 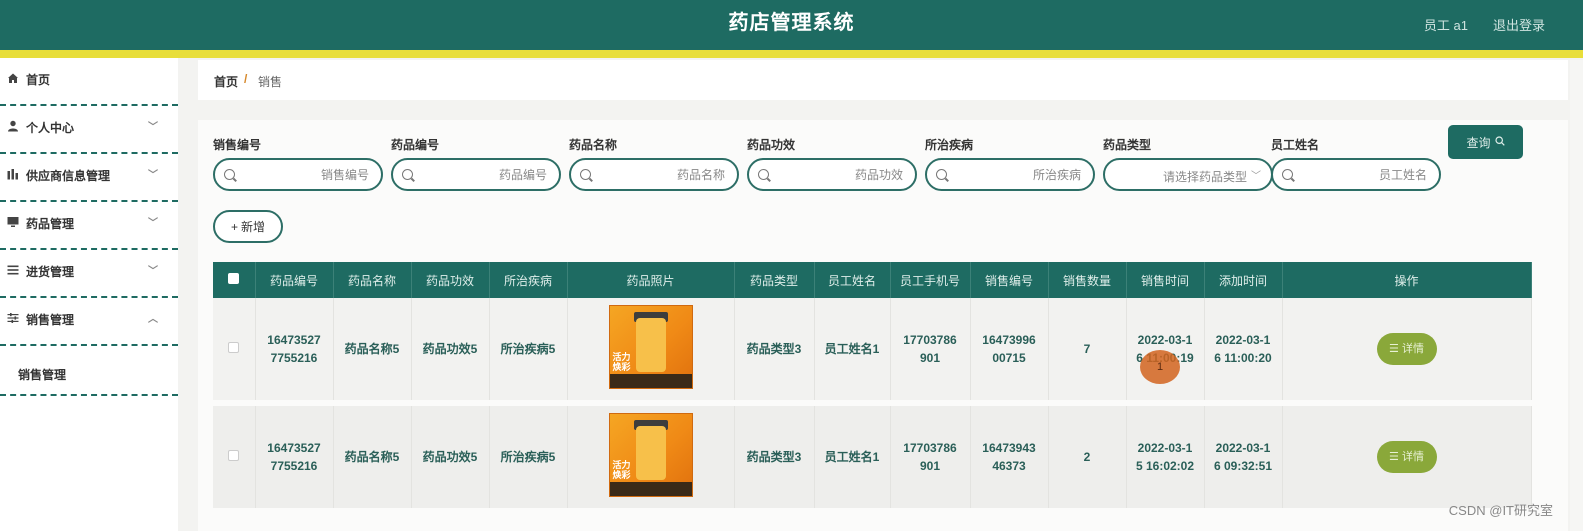 I want to click on disease-input, so click(x=1018, y=175).